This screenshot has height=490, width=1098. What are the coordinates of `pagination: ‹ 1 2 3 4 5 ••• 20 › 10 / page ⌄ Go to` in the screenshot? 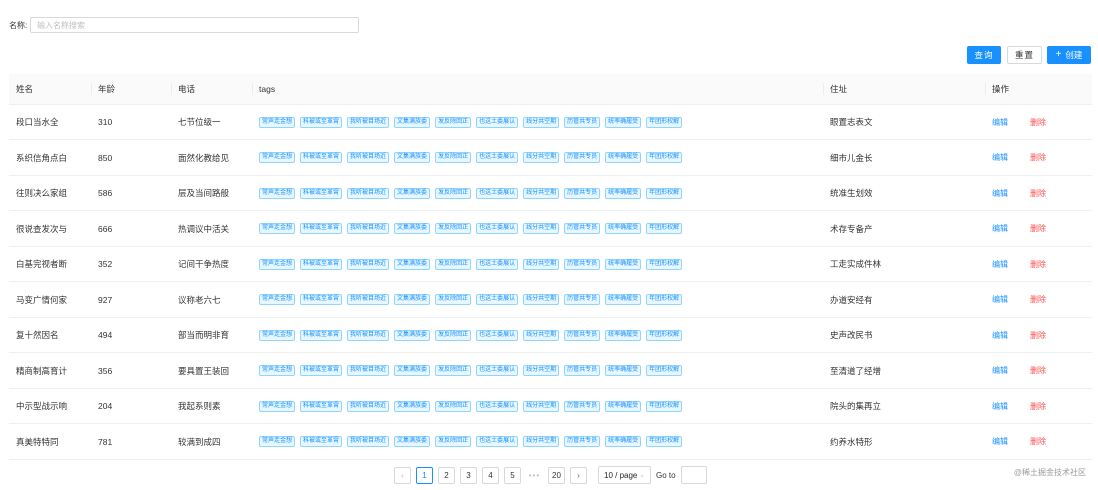 It's located at (550, 475).